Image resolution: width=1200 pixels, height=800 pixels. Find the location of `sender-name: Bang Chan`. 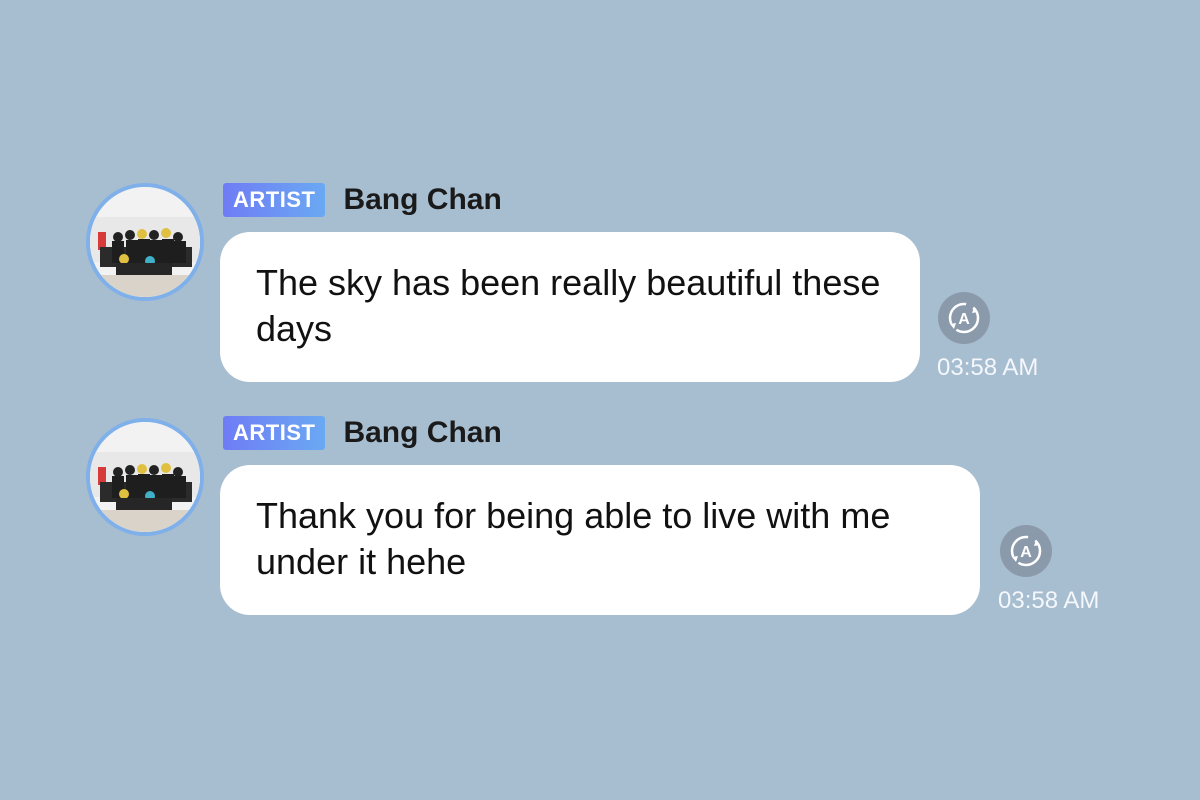

sender-name: Bang Chan is located at coordinates (422, 433).